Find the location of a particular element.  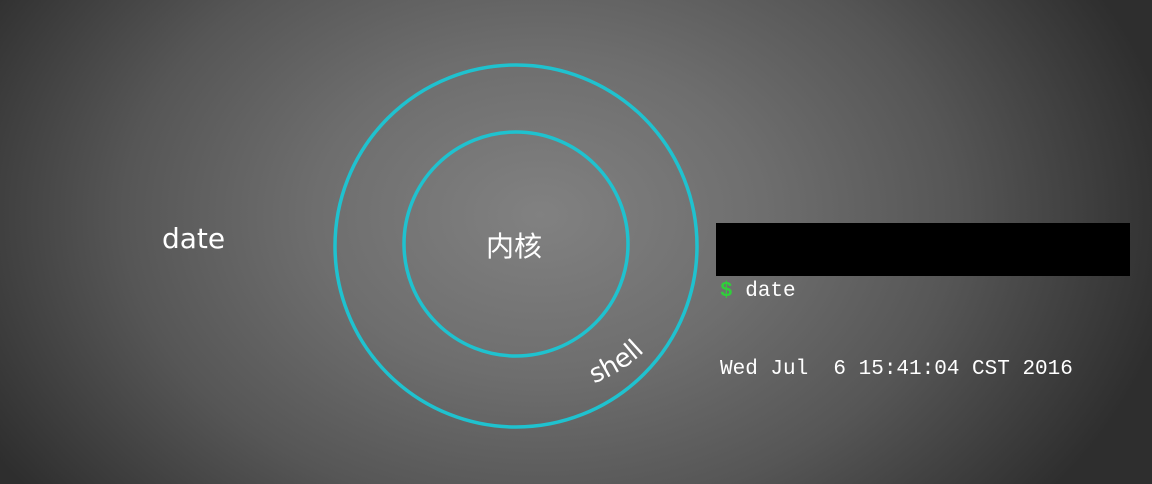

kernel-label: 内核 is located at coordinates (514, 246).